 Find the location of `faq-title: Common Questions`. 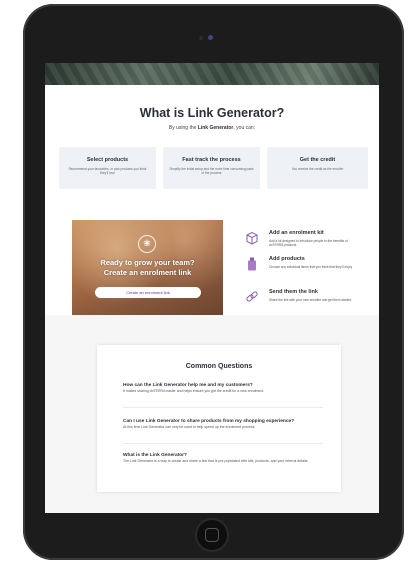

faq-title: Common Questions is located at coordinates (219, 366).